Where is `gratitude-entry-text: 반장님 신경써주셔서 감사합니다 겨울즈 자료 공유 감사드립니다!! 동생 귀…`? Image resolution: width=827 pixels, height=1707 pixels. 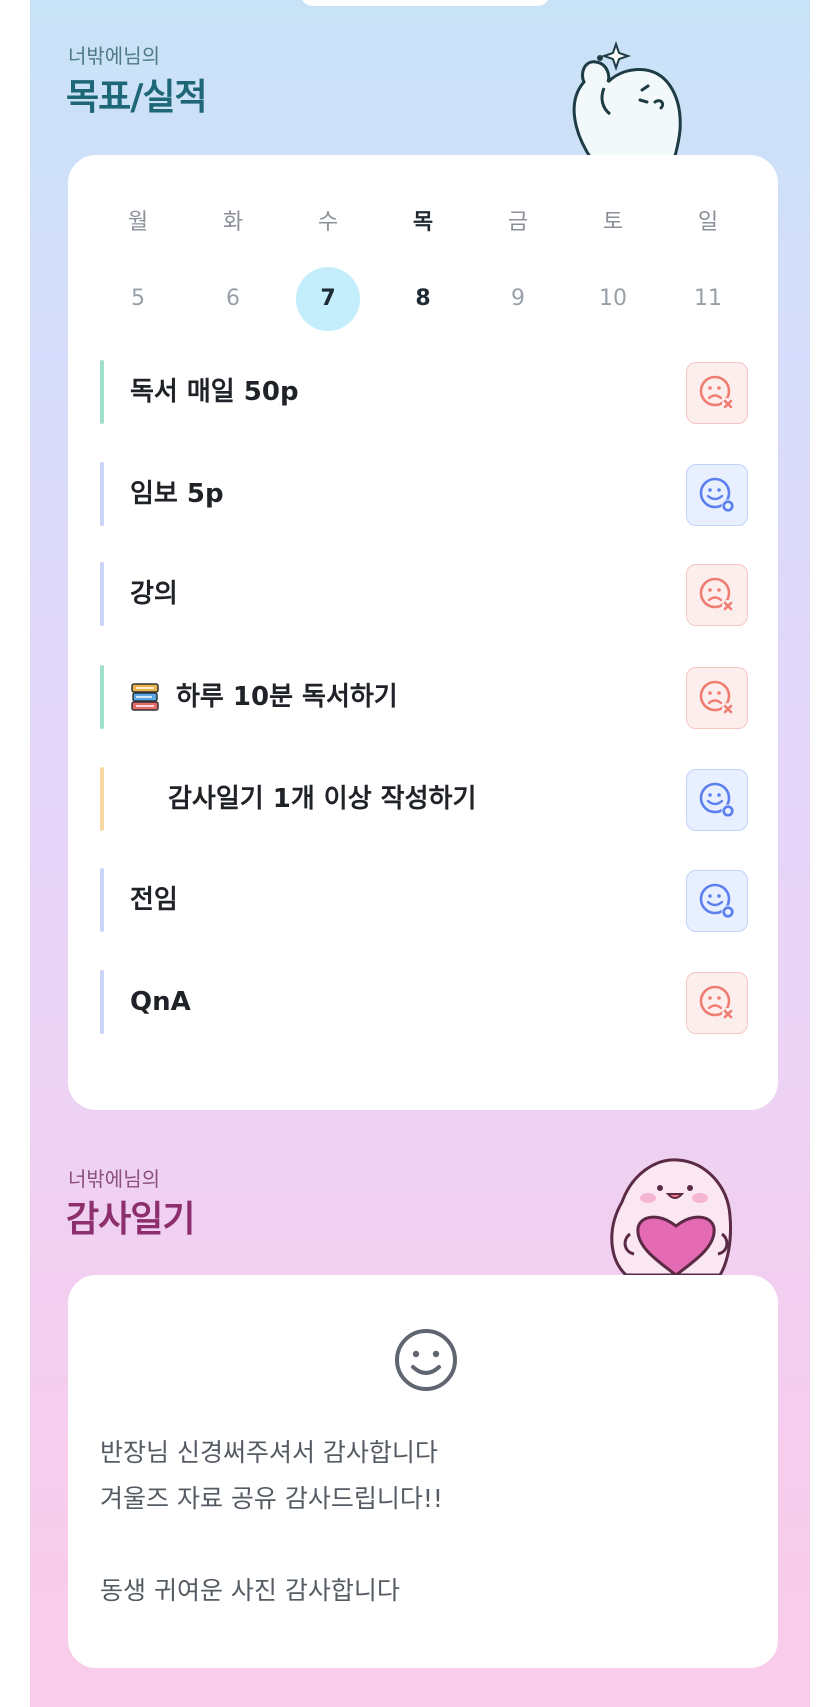 gratitude-entry-text: 반장님 신경써주셔서 감사합니다 겨울즈 자료 공유 감사드립니다!! 동생 귀… is located at coordinates (271, 1522).